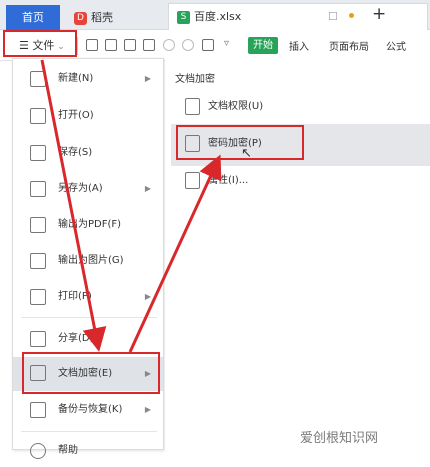  What do you see at coordinates (175, 253) in the screenshot?
I see `arrow-encrypt-to-password` at bounding box center [175, 253].